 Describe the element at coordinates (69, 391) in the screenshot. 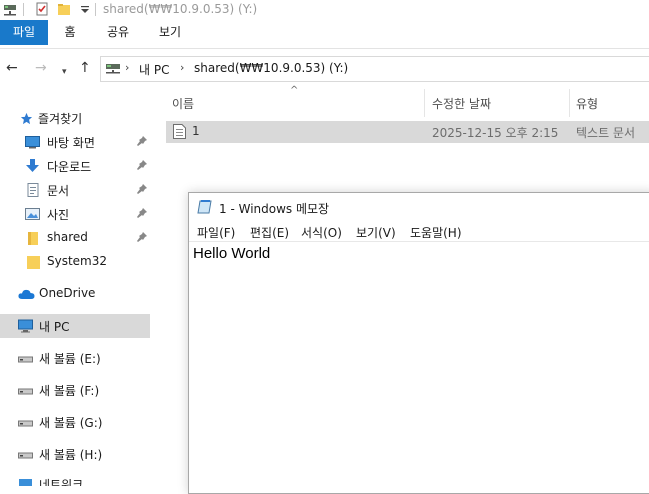

I see `nav-drive-label: 새 볼륨 (F:)` at that location.